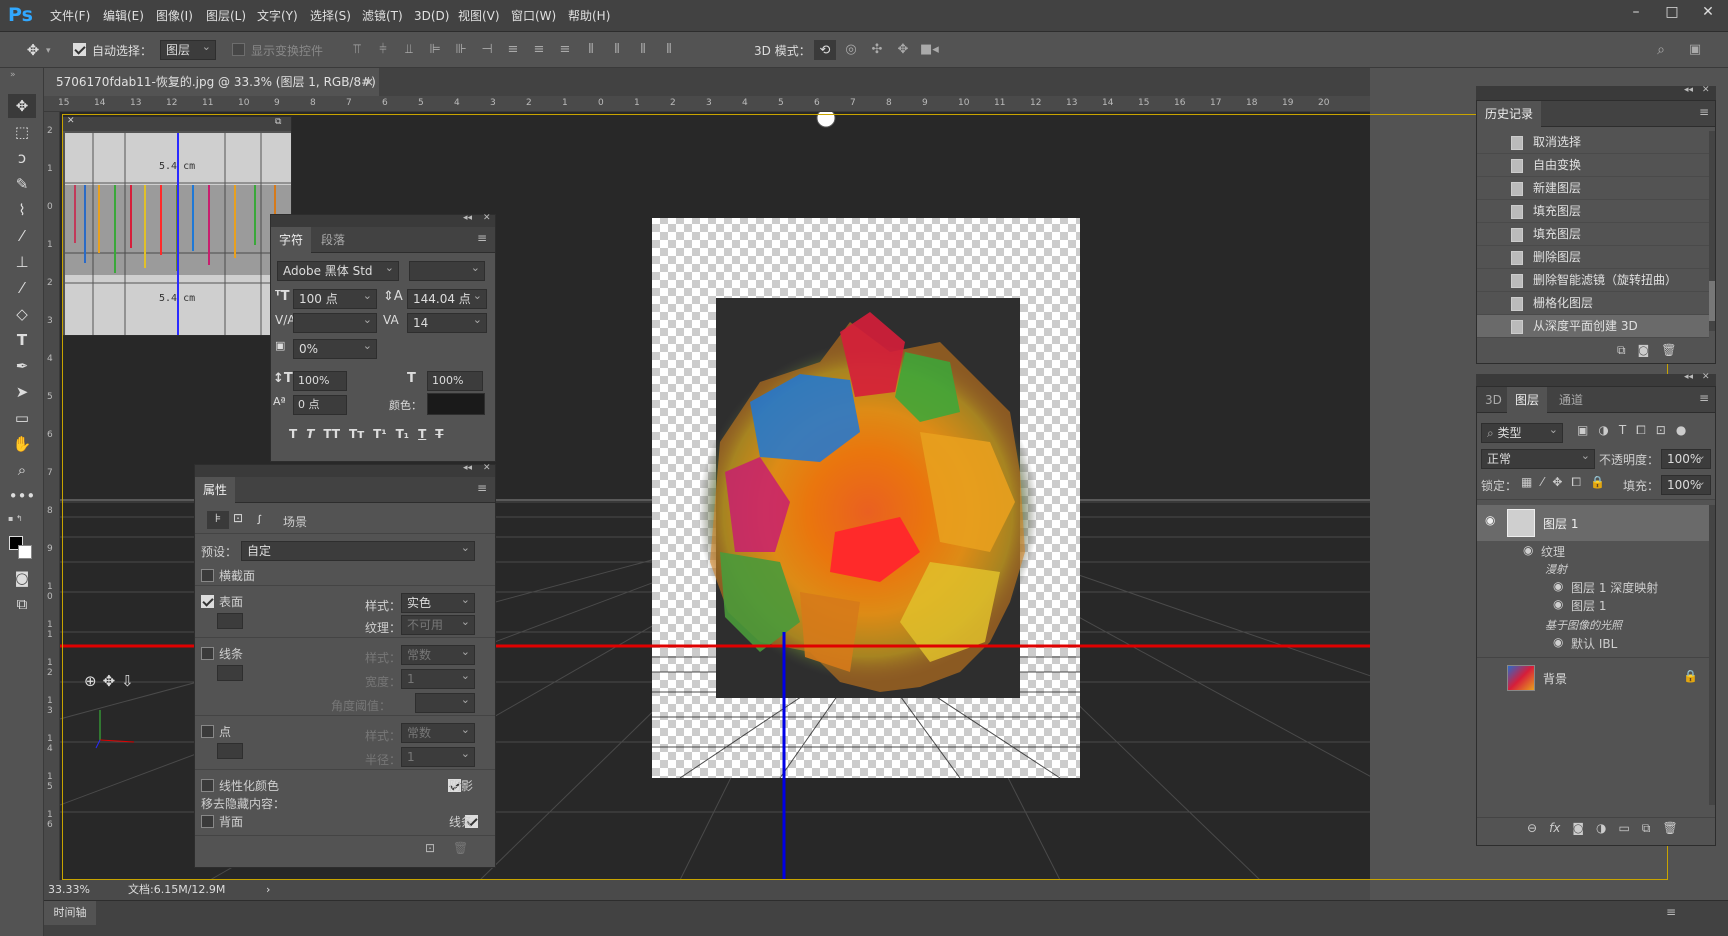 This screenshot has height=936, width=1728. What do you see at coordinates (447, 322) in the screenshot?
I see `tracking-field: 14` at bounding box center [447, 322].